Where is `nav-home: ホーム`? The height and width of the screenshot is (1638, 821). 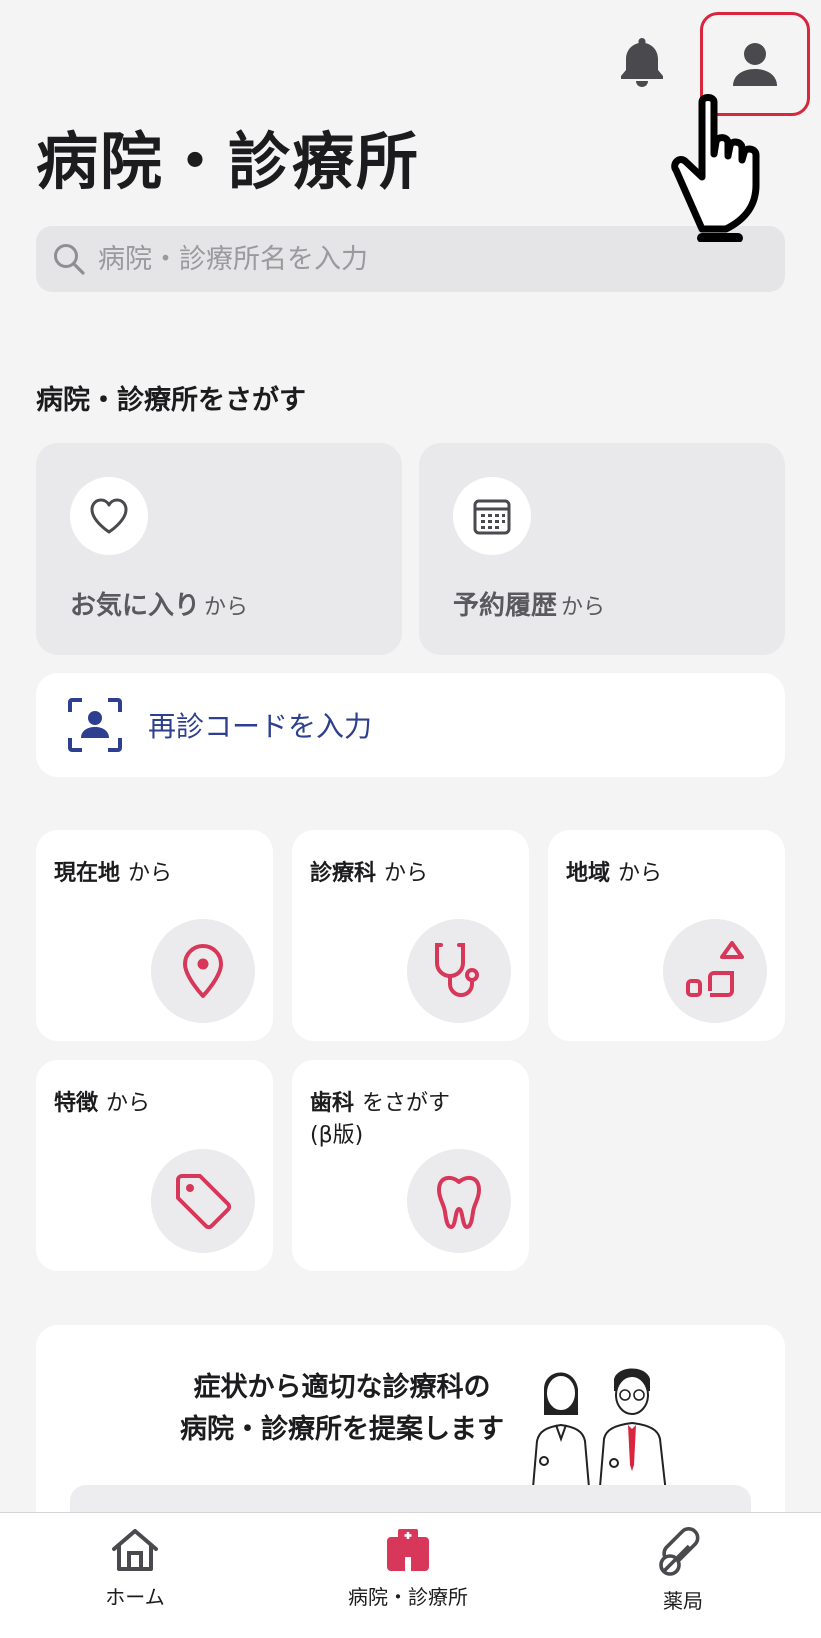
nav-home: ホーム is located at coordinates (135, 1568).